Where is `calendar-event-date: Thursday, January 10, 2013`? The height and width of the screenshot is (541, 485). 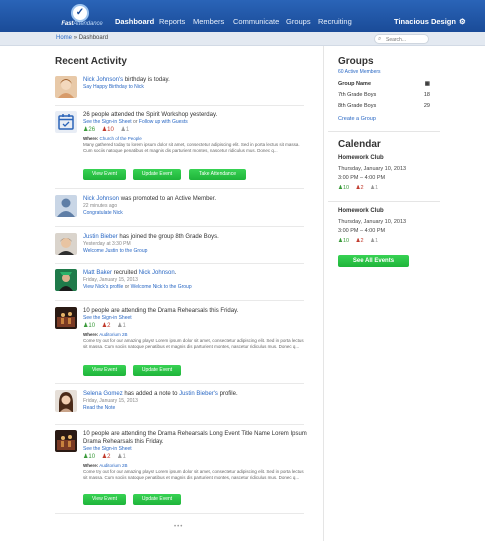
calendar-event-date: Thursday, January 10, 2013 is located at coordinates (372, 222).